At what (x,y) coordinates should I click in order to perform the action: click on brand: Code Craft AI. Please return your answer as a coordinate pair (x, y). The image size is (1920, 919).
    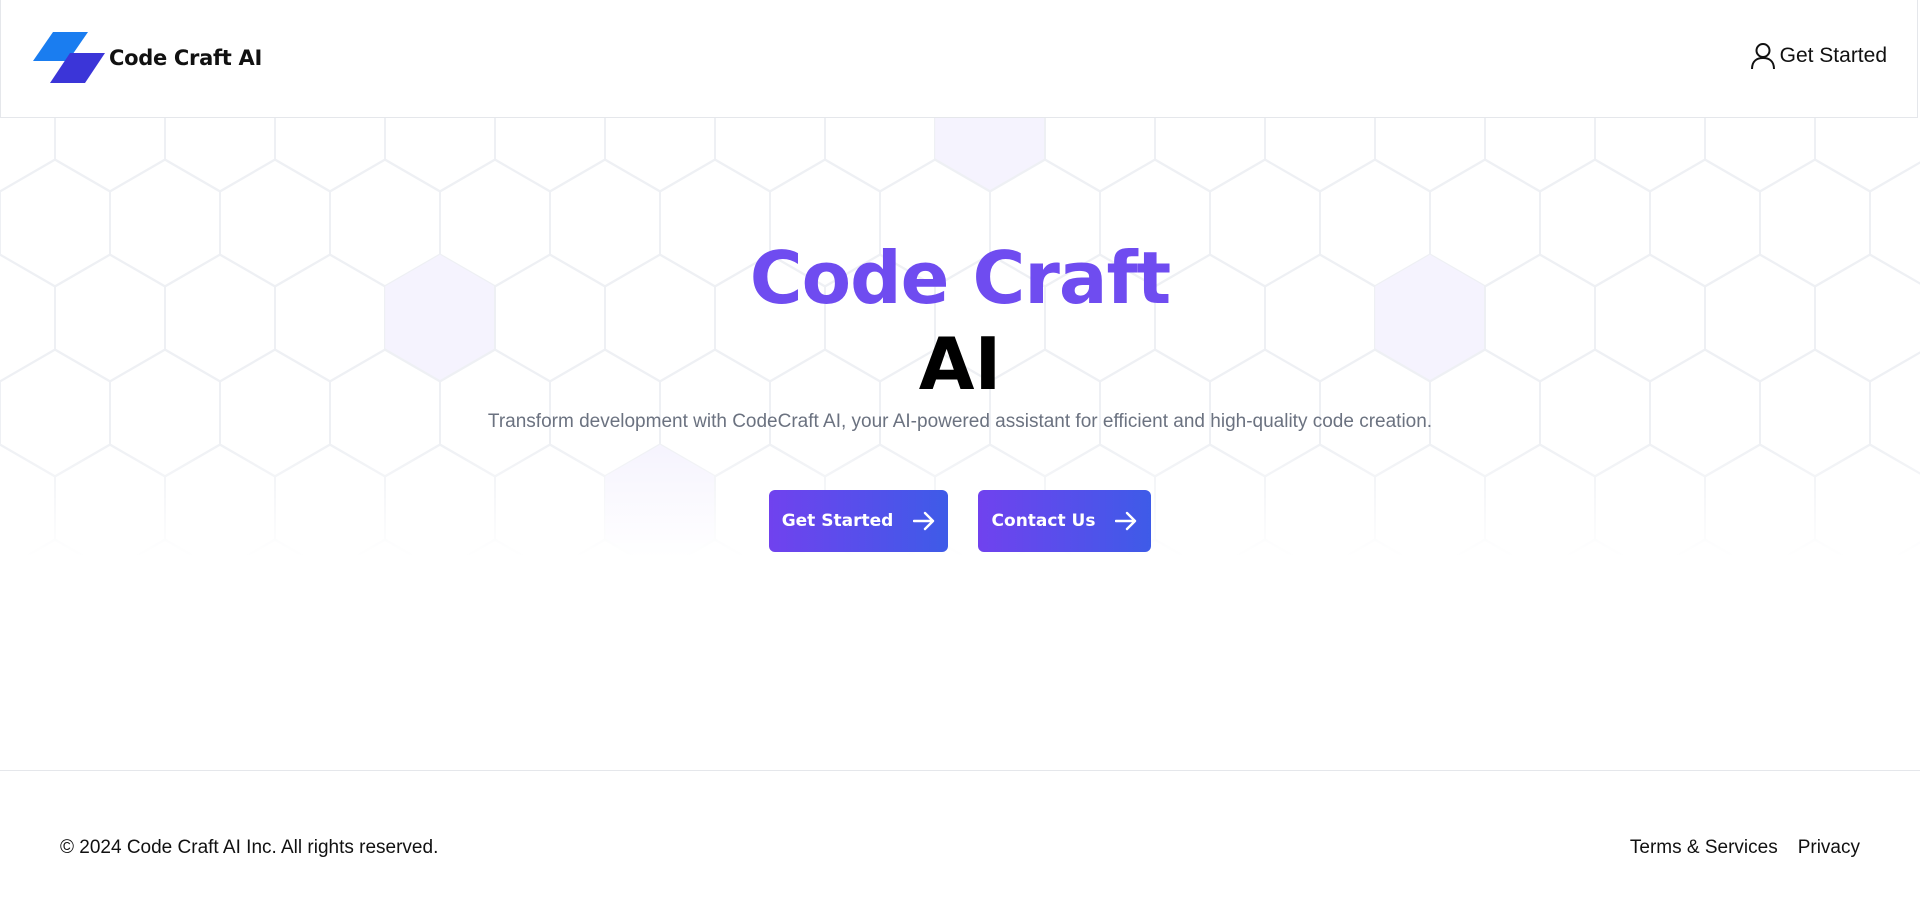
    Looking at the image, I should click on (147, 58).